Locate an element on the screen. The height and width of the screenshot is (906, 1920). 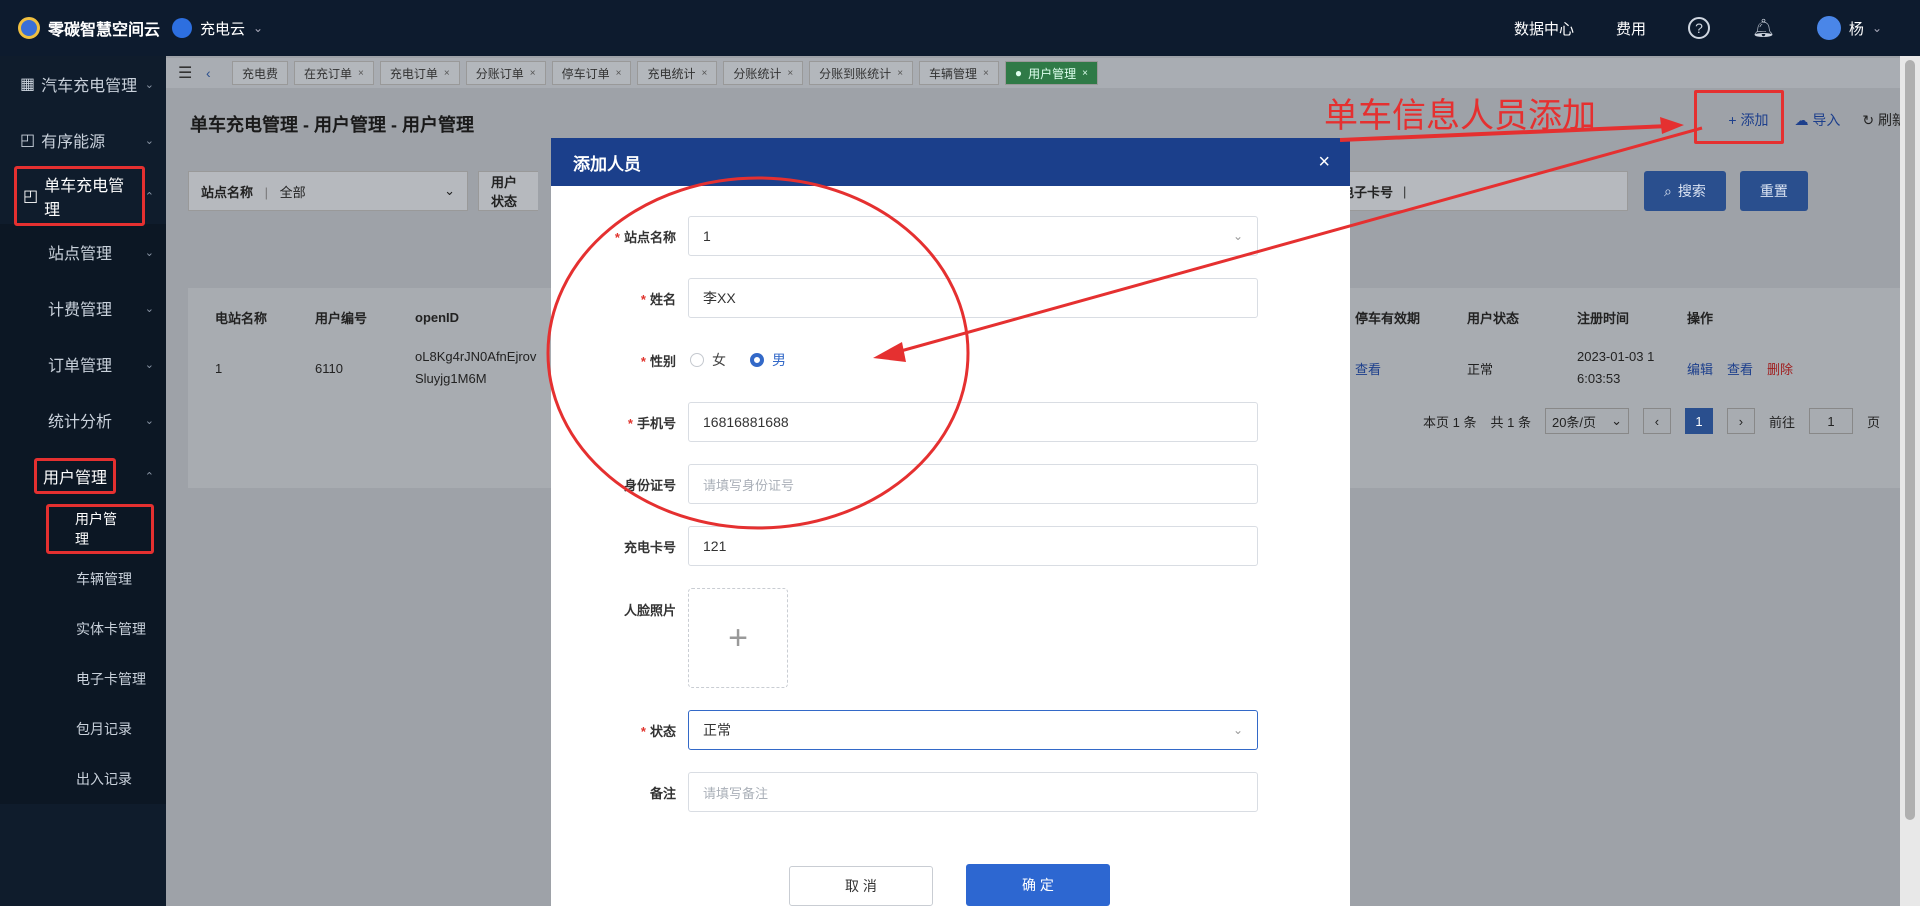
face-upload: + is located at coordinates (738, 638).